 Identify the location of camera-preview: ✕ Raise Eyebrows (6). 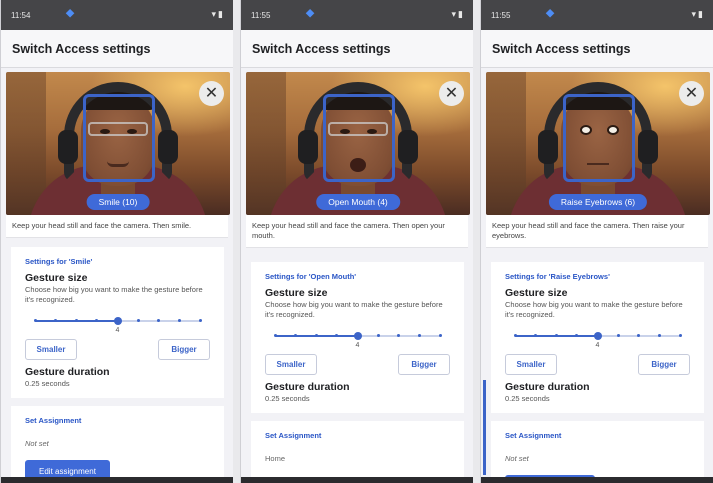
(598, 143).